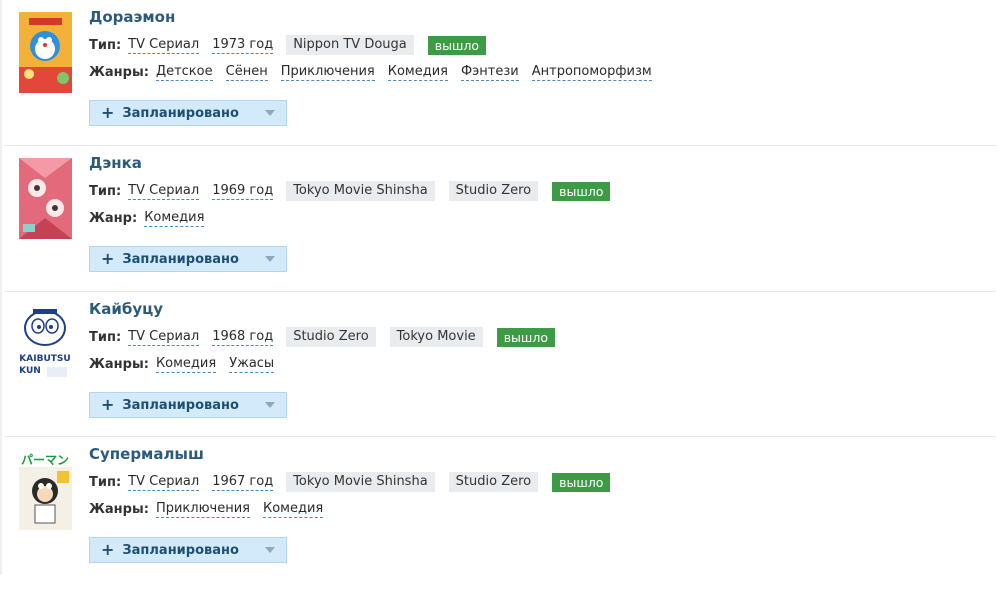  I want to click on genres-row: Жанры: Приключения Комедия, so click(212, 509).